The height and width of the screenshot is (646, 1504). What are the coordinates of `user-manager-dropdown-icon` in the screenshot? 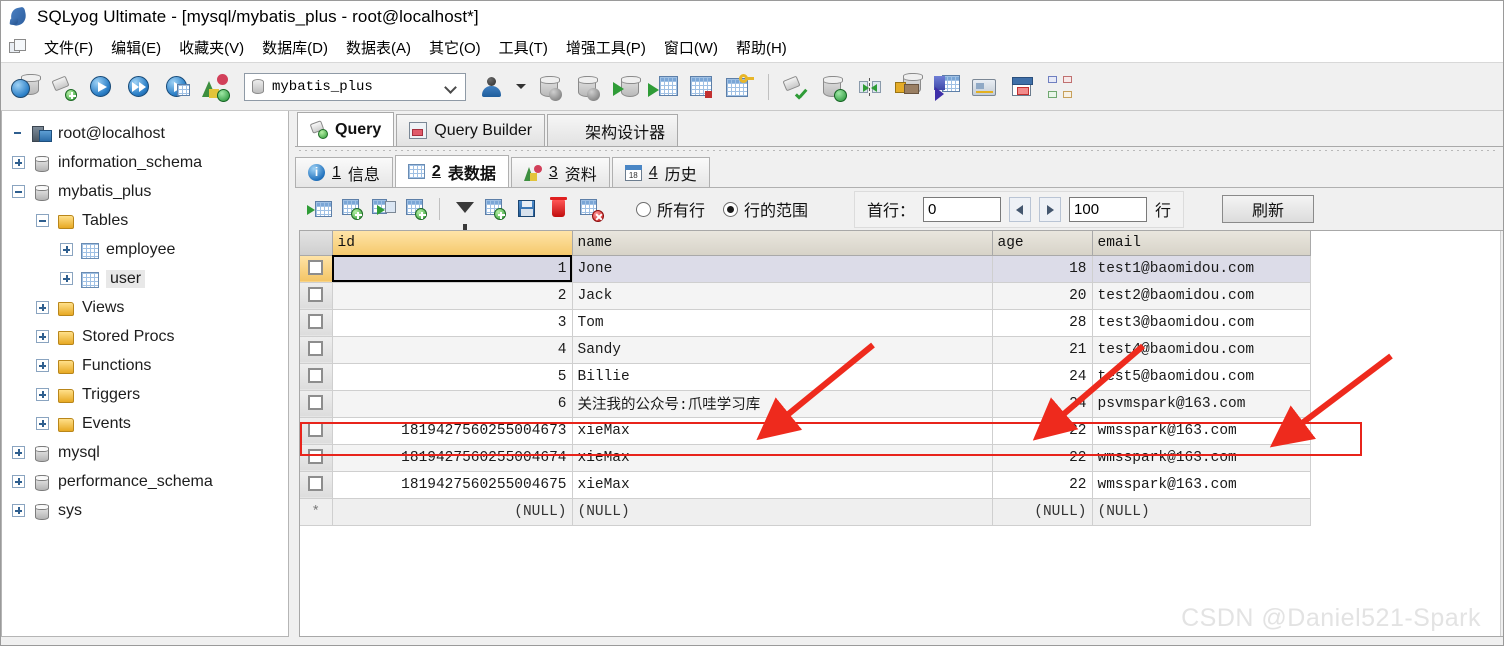 It's located at (520, 87).